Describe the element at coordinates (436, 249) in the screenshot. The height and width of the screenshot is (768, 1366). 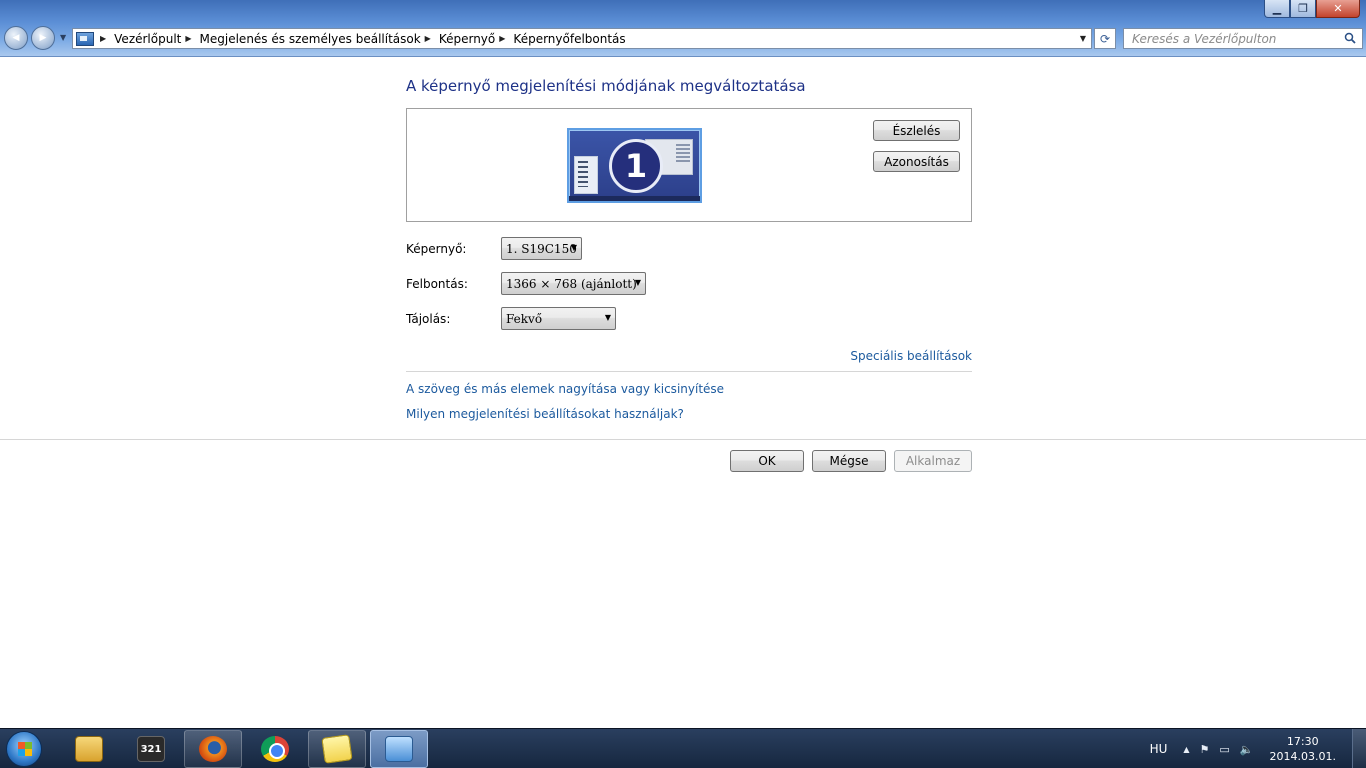
I see `display-label: Képernyő:` at that location.